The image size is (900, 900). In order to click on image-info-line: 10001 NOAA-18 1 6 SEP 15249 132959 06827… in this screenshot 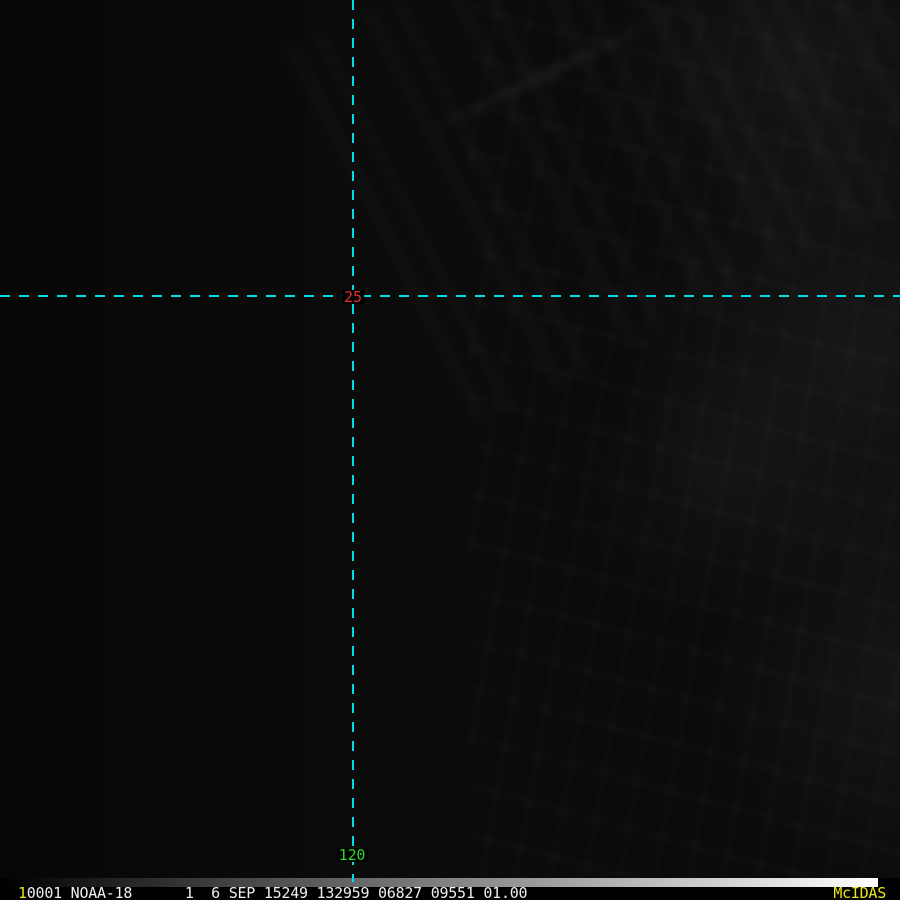, I will do `click(264, 892)`.